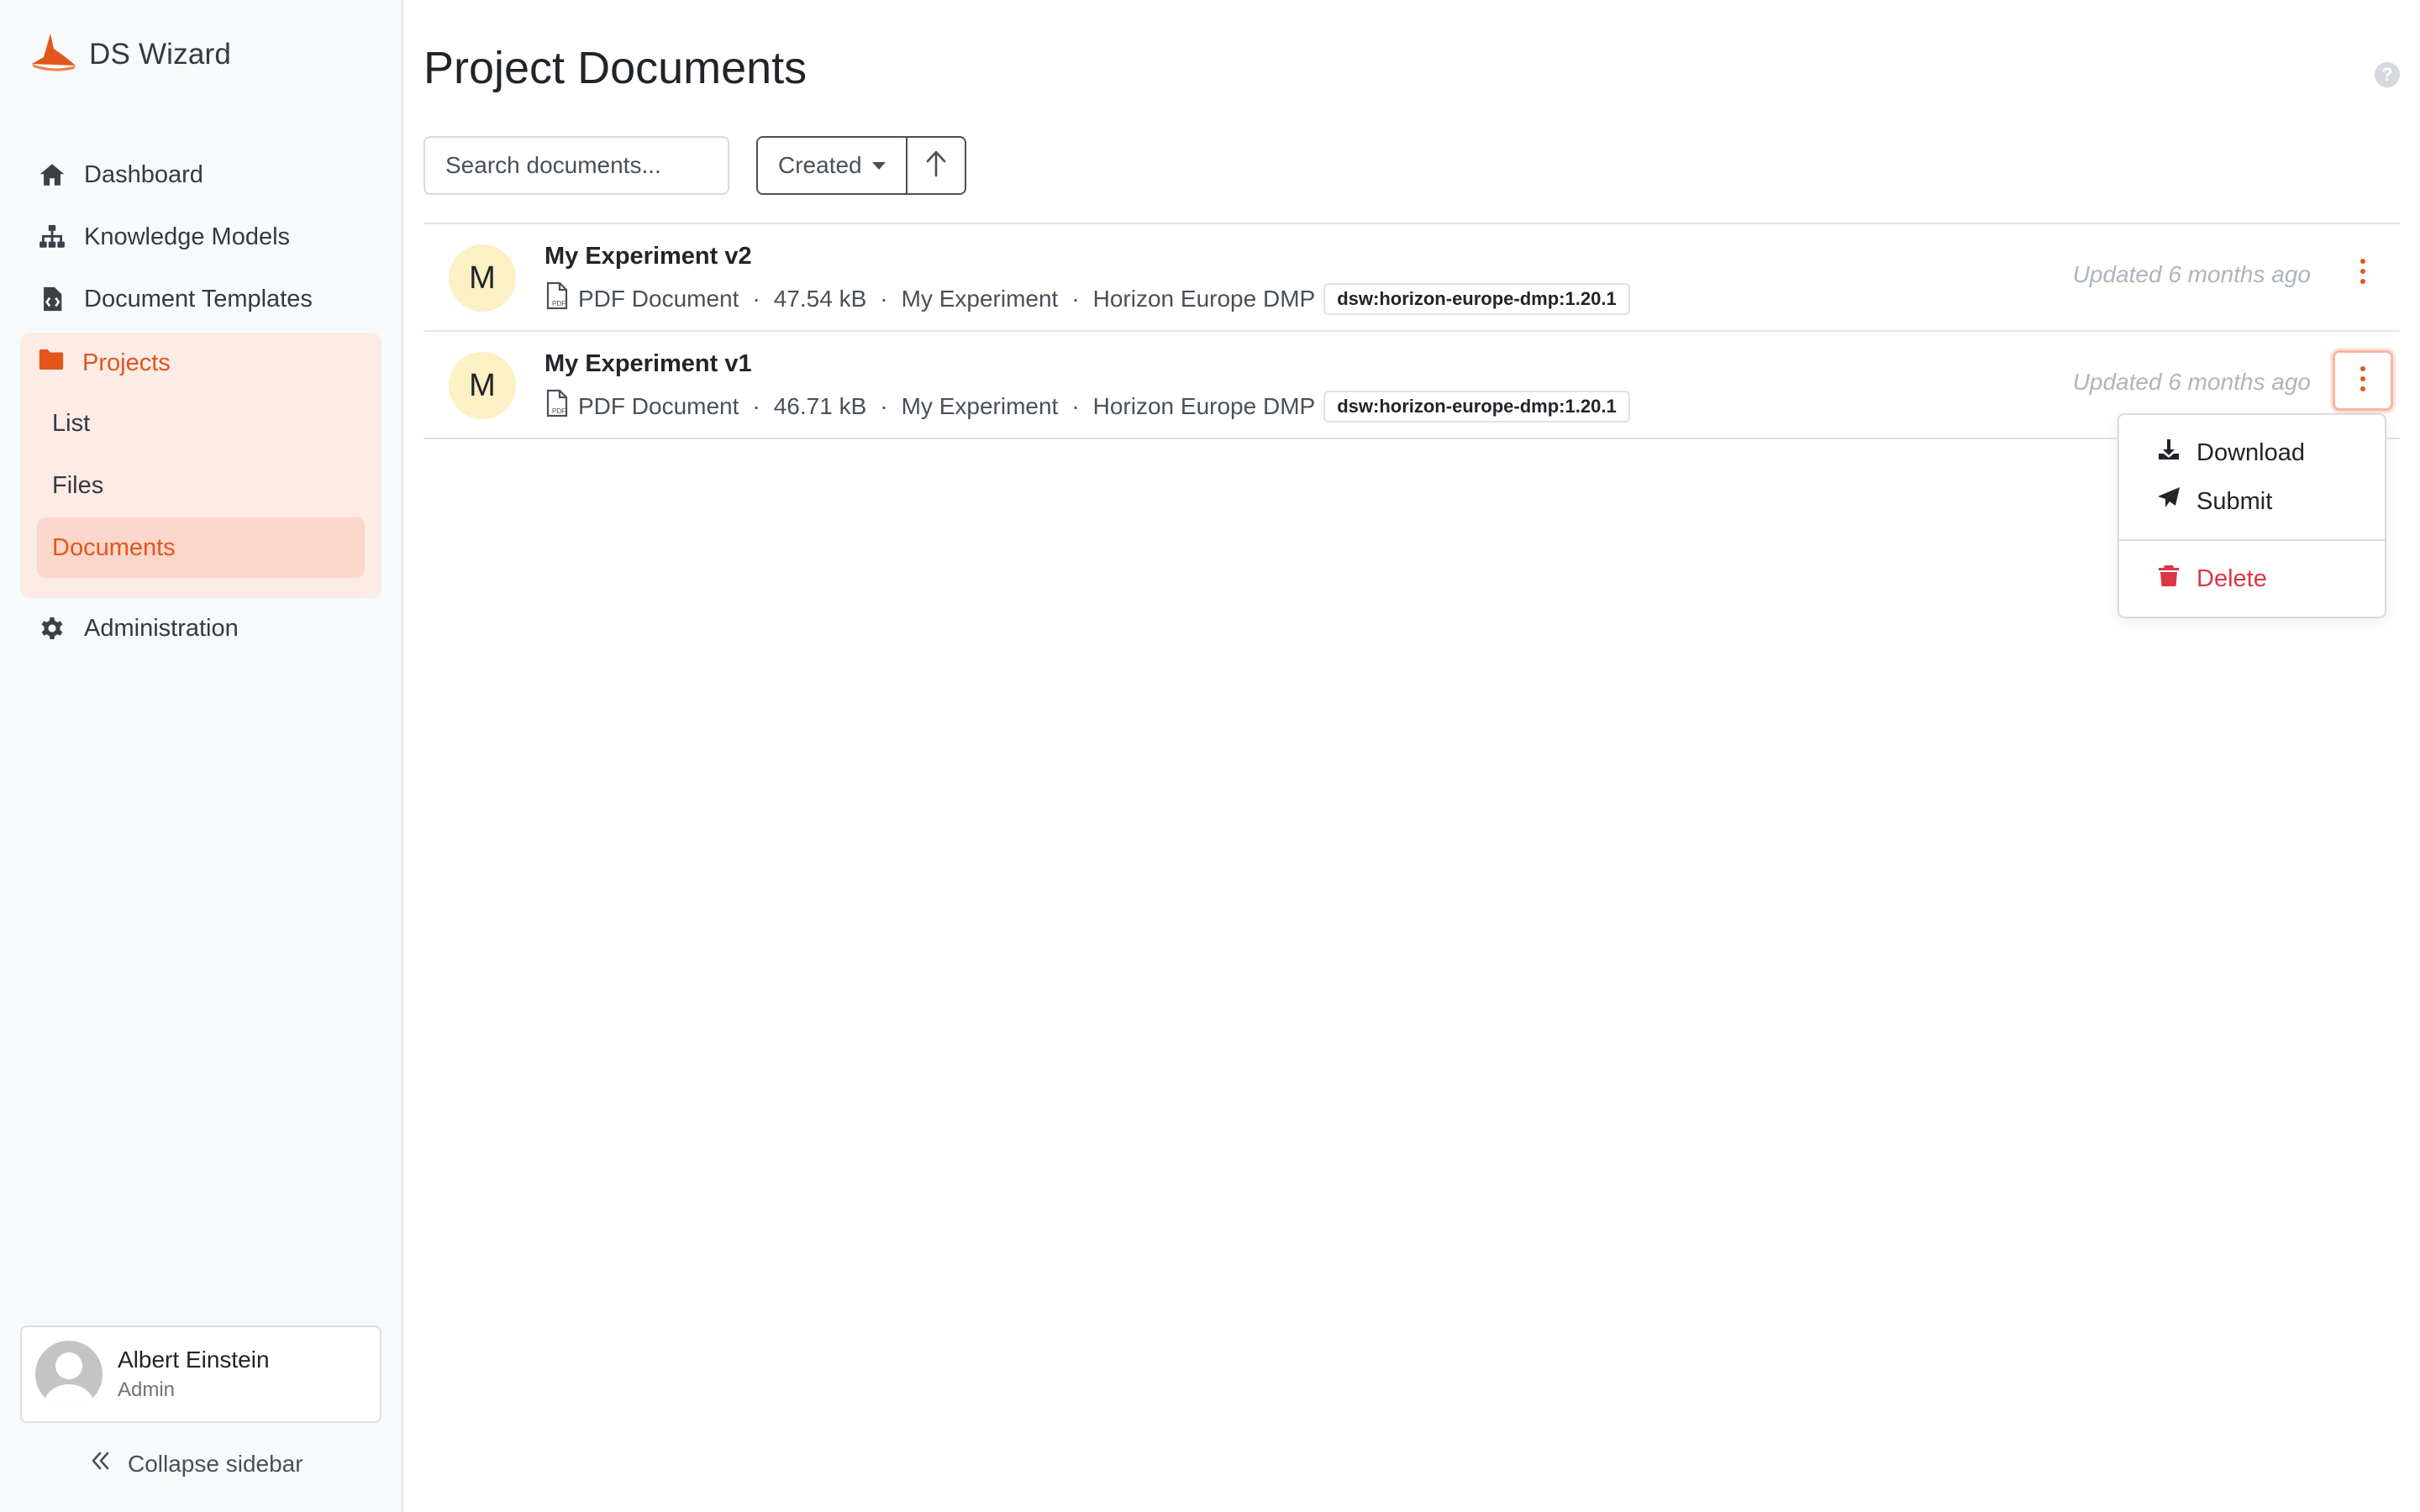  I want to click on document-size: 46.71 kB, so click(820, 405).